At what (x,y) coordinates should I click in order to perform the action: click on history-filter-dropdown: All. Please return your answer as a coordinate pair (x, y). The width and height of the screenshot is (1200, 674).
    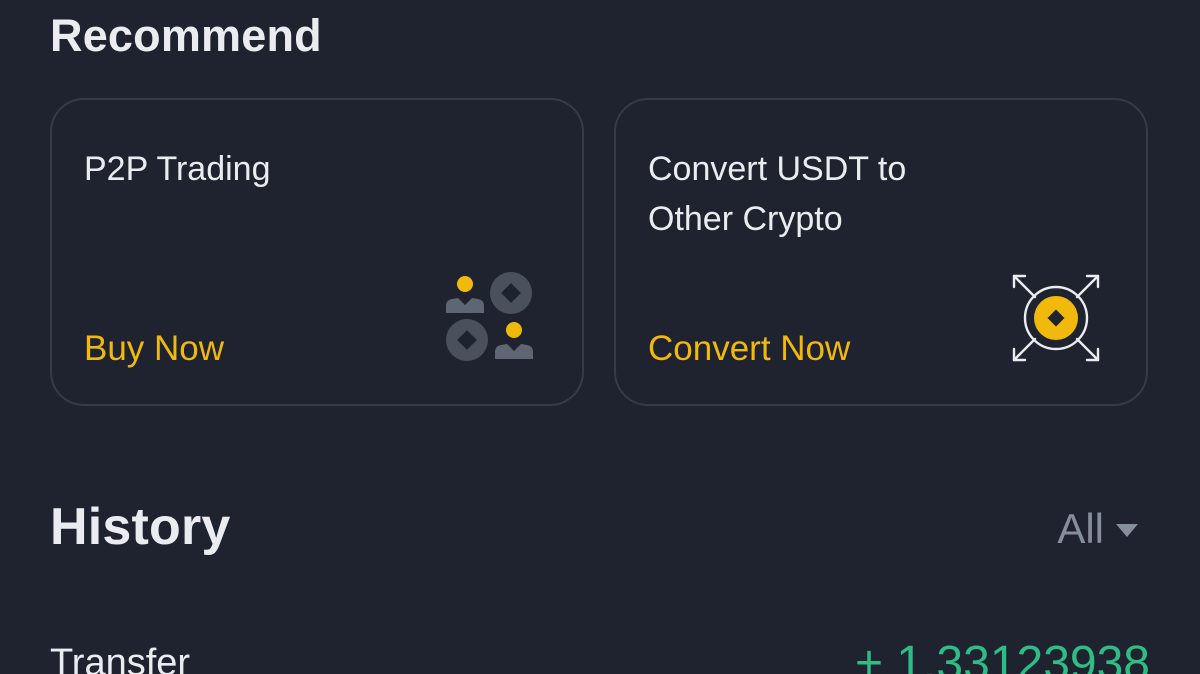
    Looking at the image, I should click on (1097, 529).